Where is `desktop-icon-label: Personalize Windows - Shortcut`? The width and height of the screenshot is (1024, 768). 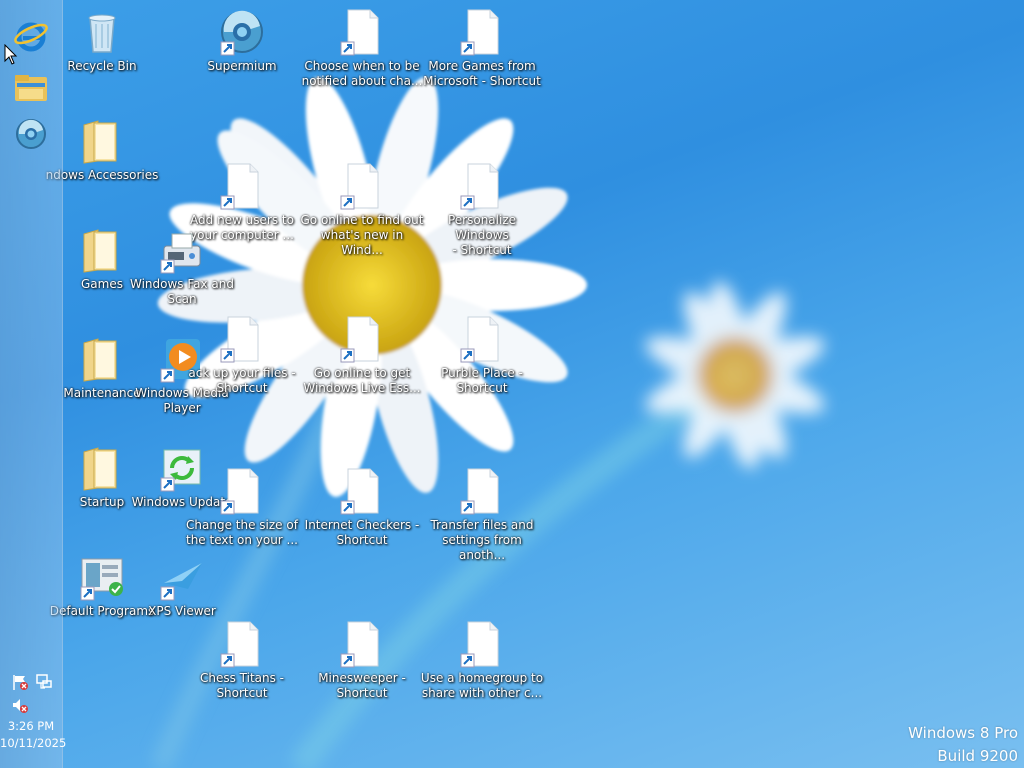 desktop-icon-label: Personalize Windows - Shortcut is located at coordinates (482, 235).